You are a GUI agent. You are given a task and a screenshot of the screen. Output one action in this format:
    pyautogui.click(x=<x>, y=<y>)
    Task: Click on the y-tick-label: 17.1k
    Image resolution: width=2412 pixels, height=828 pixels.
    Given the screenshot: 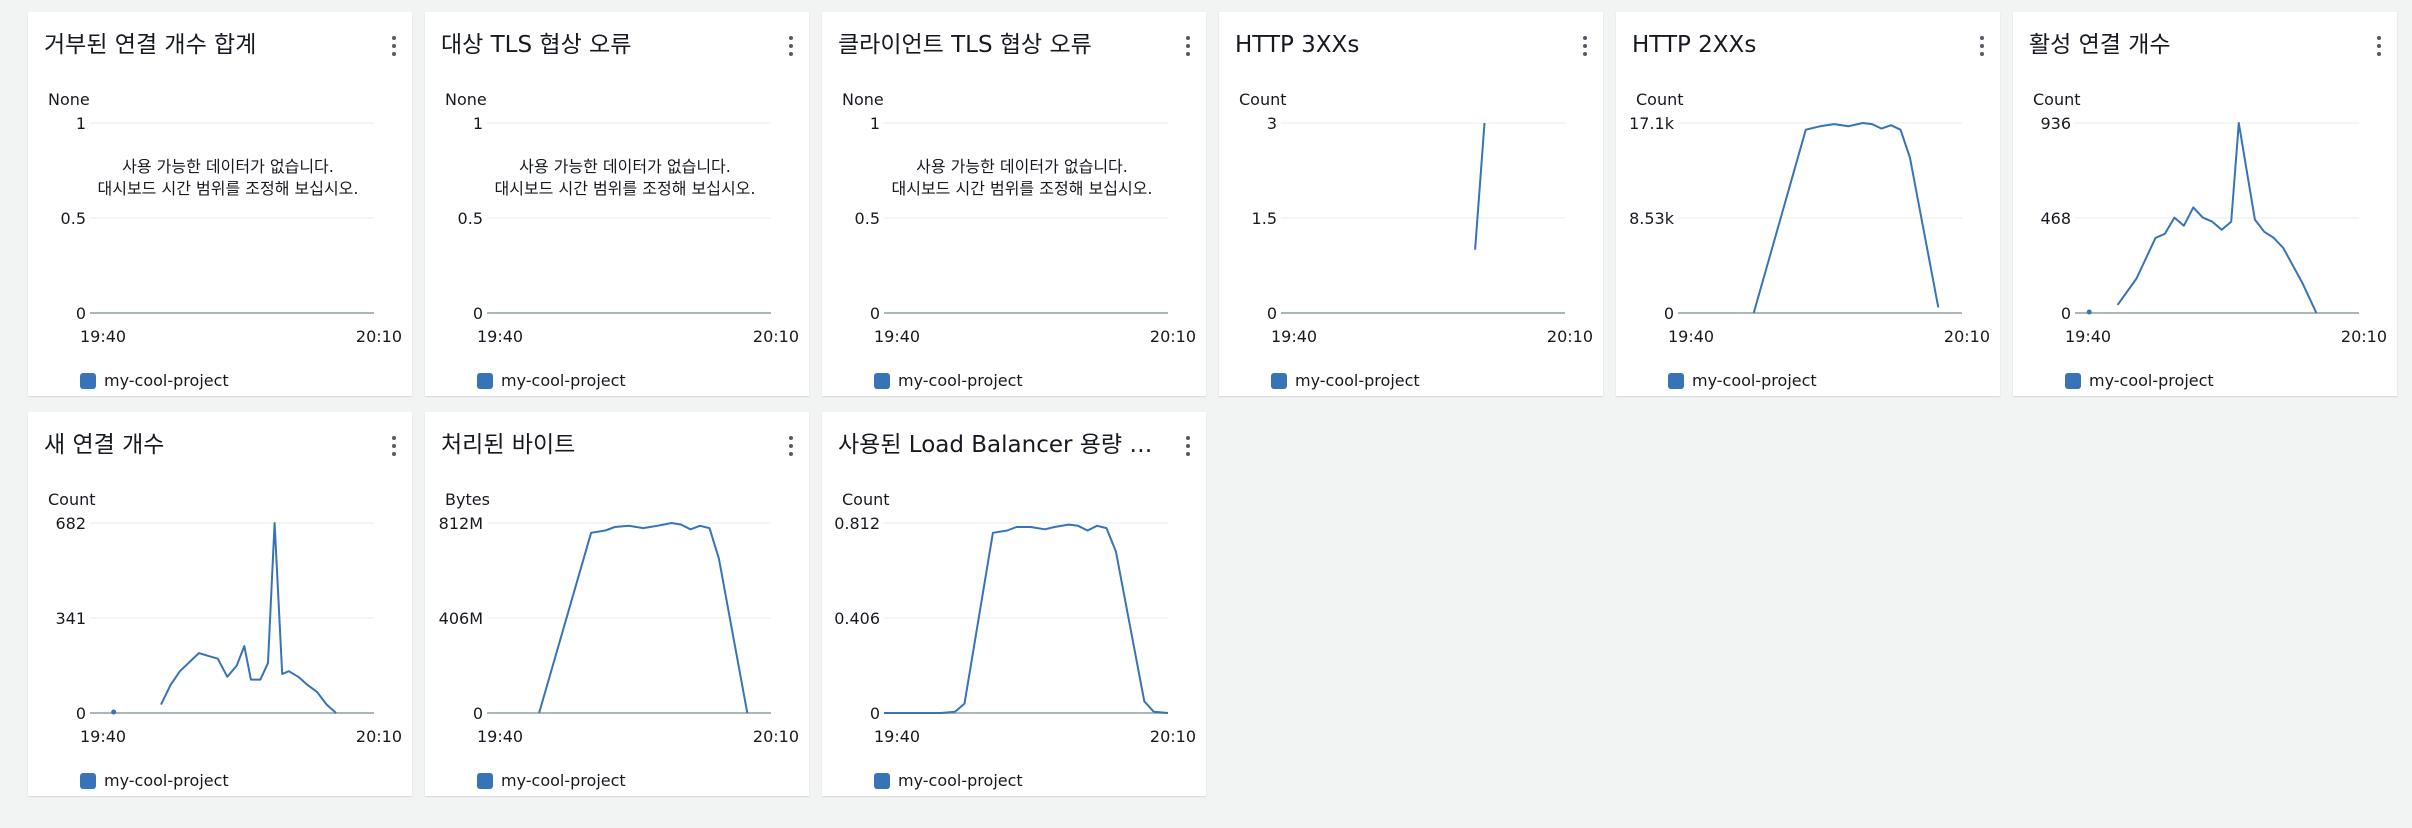 What is the action you would take?
    pyautogui.click(x=1652, y=123)
    